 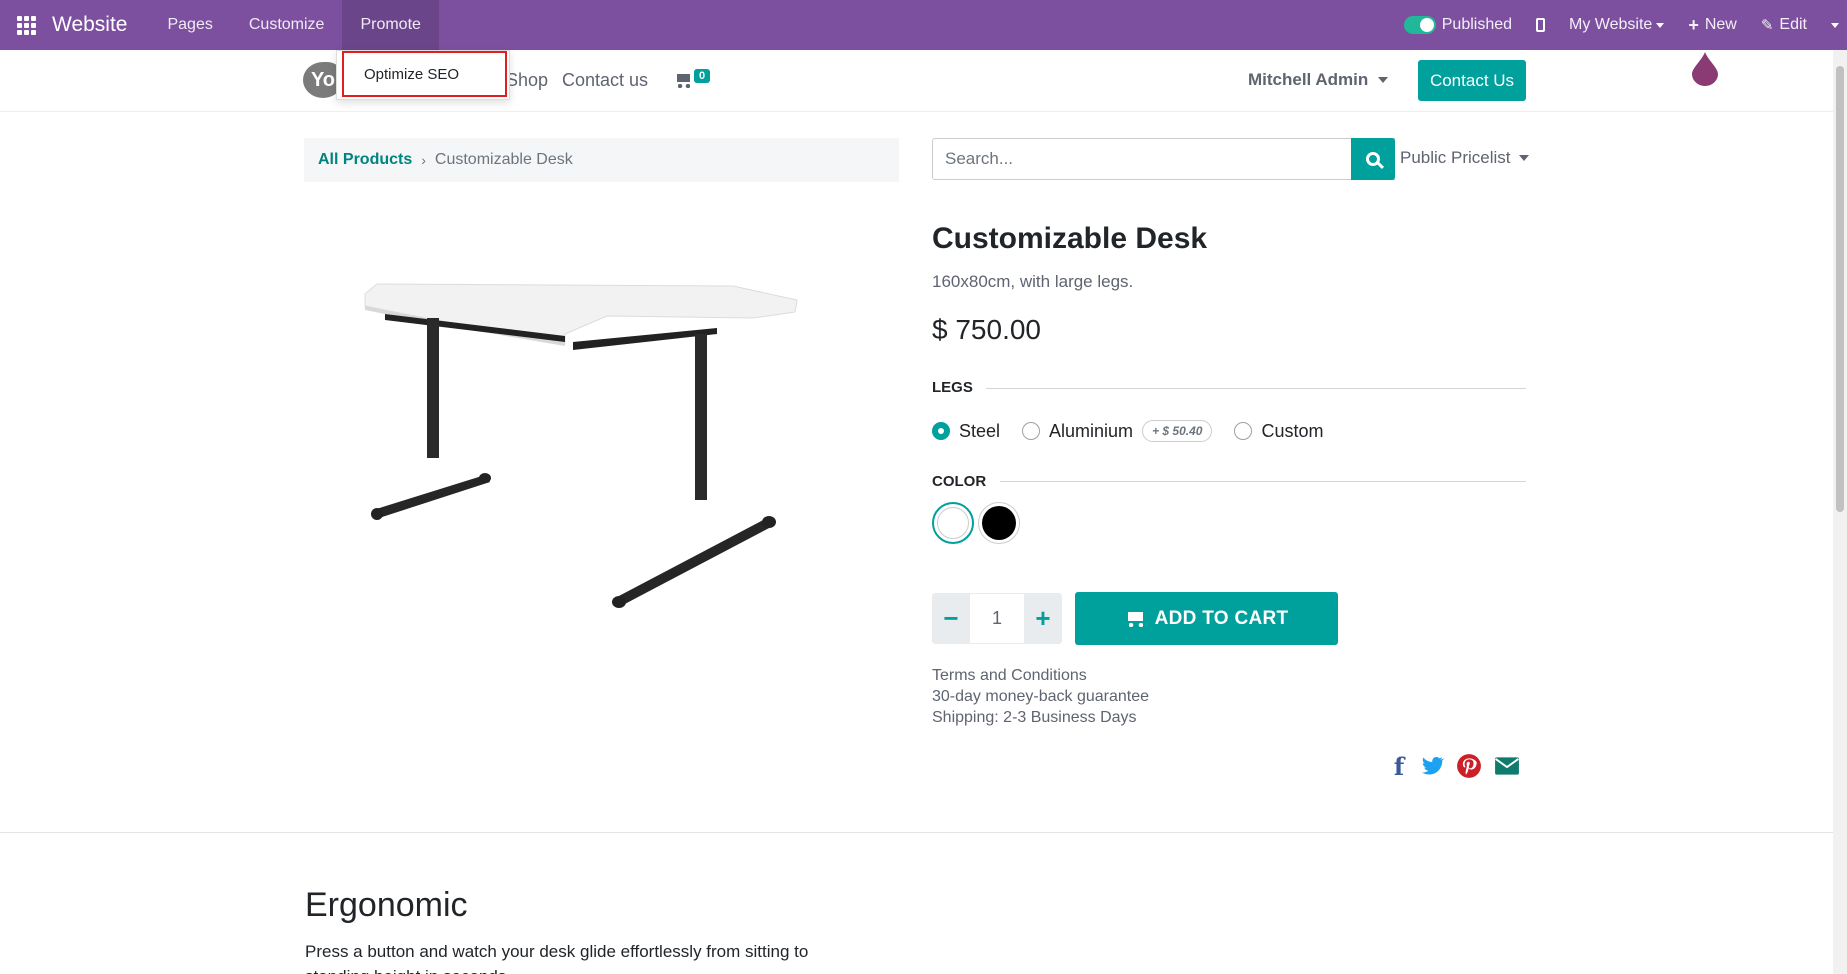 I want to click on pricelist-selector: Public Pricelist, so click(x=1464, y=158).